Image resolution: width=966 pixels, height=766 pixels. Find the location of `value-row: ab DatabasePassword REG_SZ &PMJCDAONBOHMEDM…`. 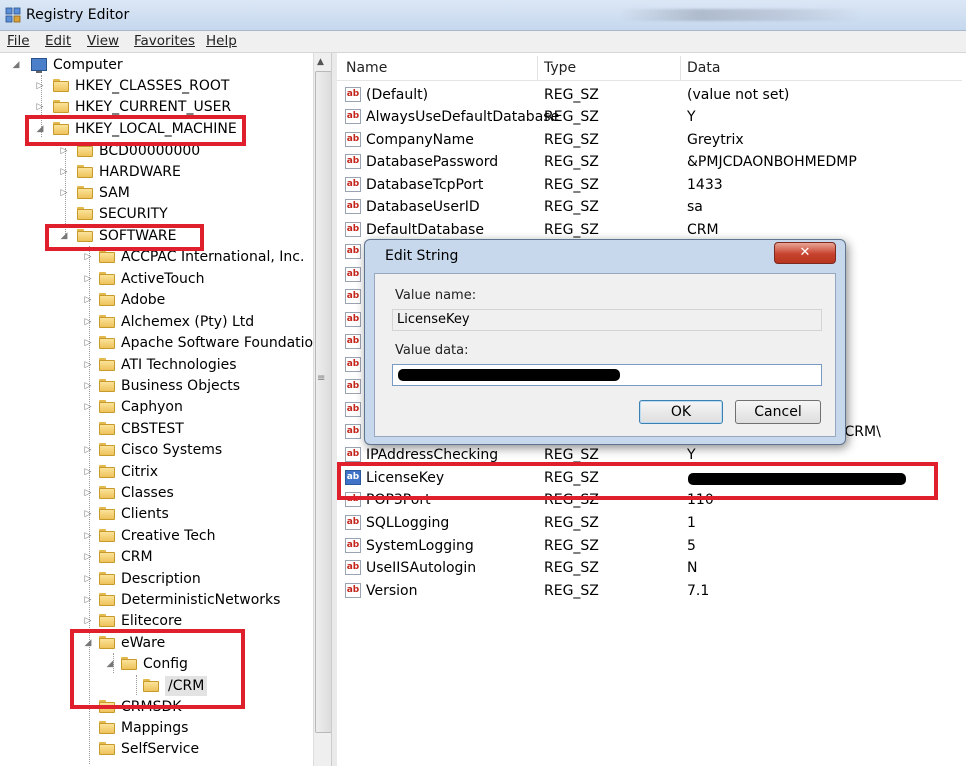

value-row: ab DatabasePassword REG_SZ &PMJCDAONBOHMEDM… is located at coordinates (650, 162).